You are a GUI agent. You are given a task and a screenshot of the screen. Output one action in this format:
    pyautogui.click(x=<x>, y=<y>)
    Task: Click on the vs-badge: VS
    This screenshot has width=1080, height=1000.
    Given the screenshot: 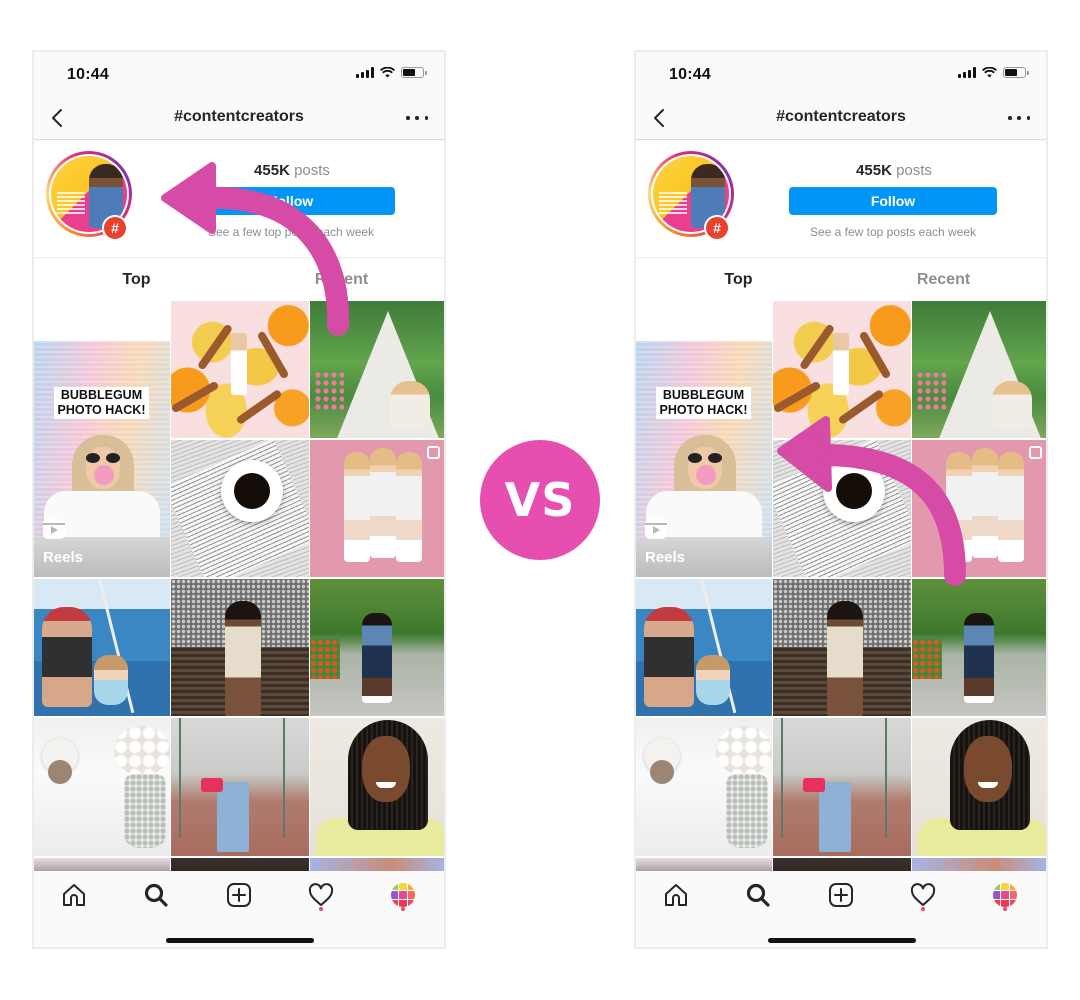 What is the action you would take?
    pyautogui.click(x=540, y=500)
    